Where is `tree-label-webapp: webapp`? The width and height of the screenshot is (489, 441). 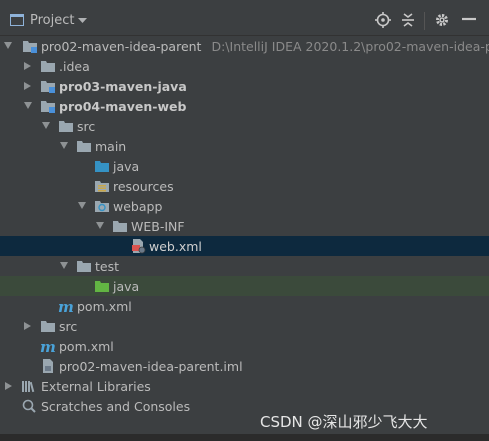 tree-label-webapp: webapp is located at coordinates (138, 206).